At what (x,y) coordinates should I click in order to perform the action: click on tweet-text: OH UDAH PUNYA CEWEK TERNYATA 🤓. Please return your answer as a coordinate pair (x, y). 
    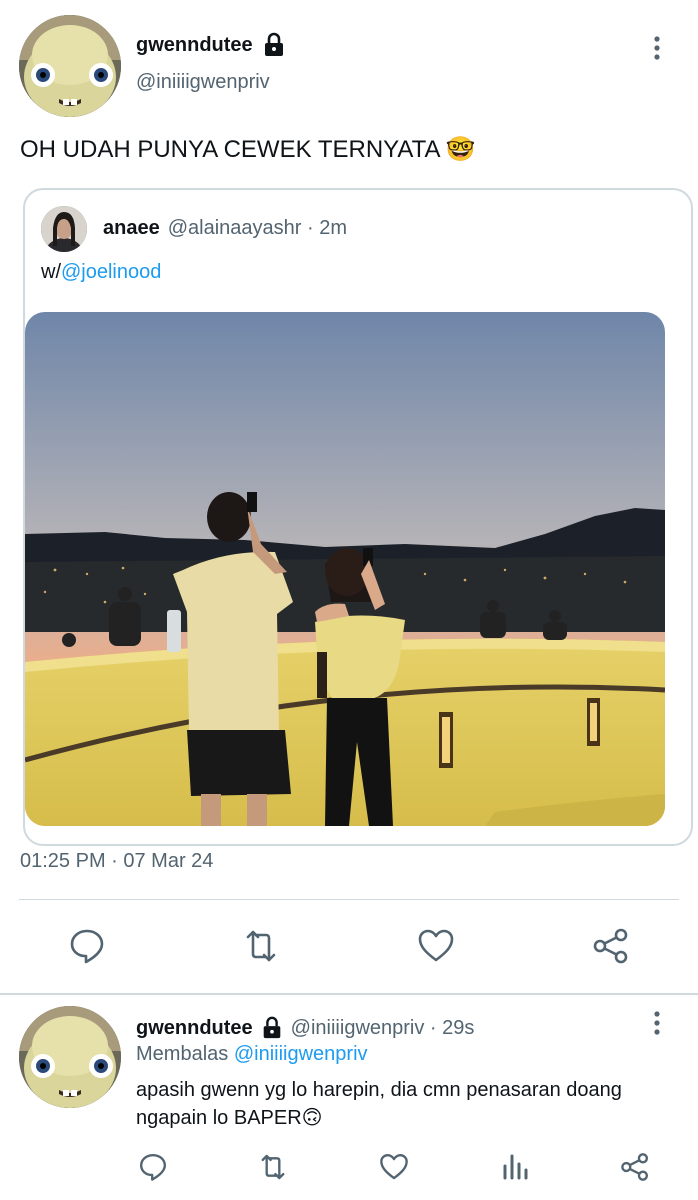
    Looking at the image, I should click on (248, 149).